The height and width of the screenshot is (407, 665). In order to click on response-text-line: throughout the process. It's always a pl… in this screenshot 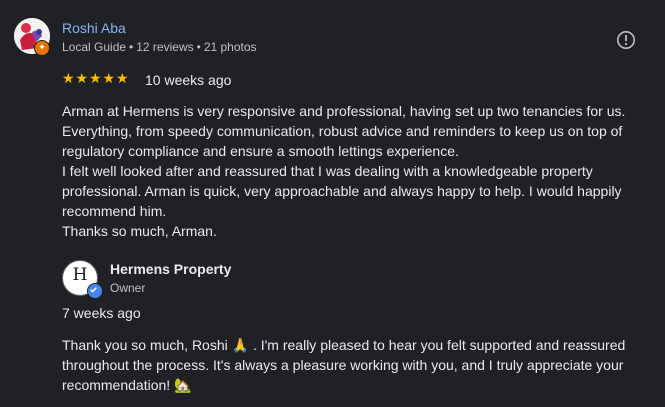, I will do `click(343, 365)`.